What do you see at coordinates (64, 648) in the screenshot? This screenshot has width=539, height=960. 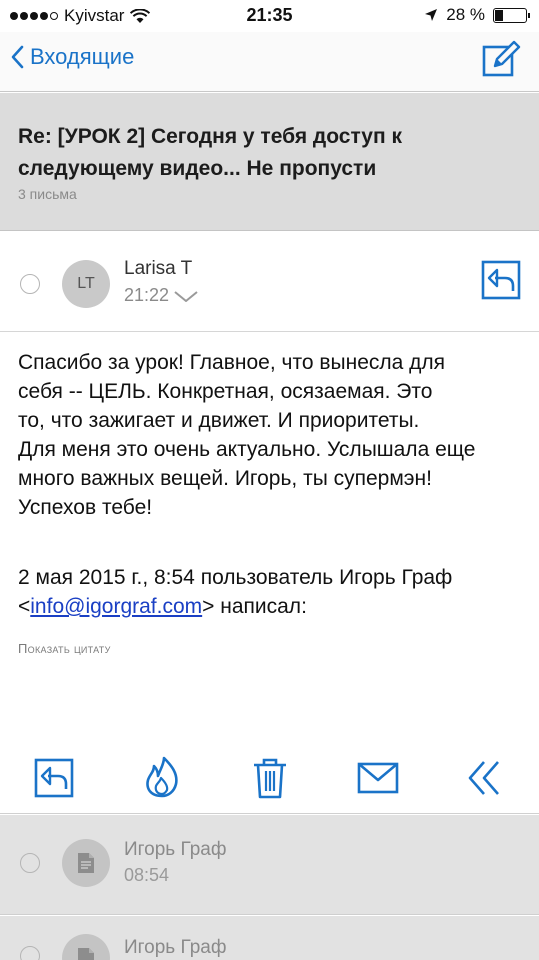 I see `show-quote-button: Показать цитату` at bounding box center [64, 648].